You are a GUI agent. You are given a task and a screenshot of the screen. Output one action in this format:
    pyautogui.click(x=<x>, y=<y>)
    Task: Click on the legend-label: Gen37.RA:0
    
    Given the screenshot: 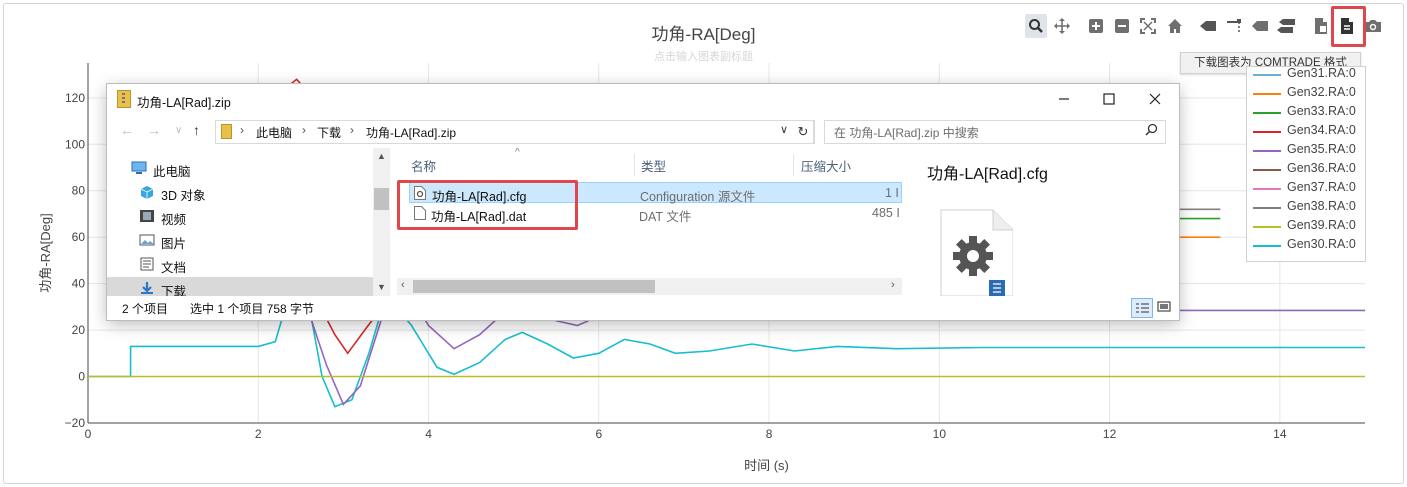 What is the action you would take?
    pyautogui.click(x=1321, y=187)
    